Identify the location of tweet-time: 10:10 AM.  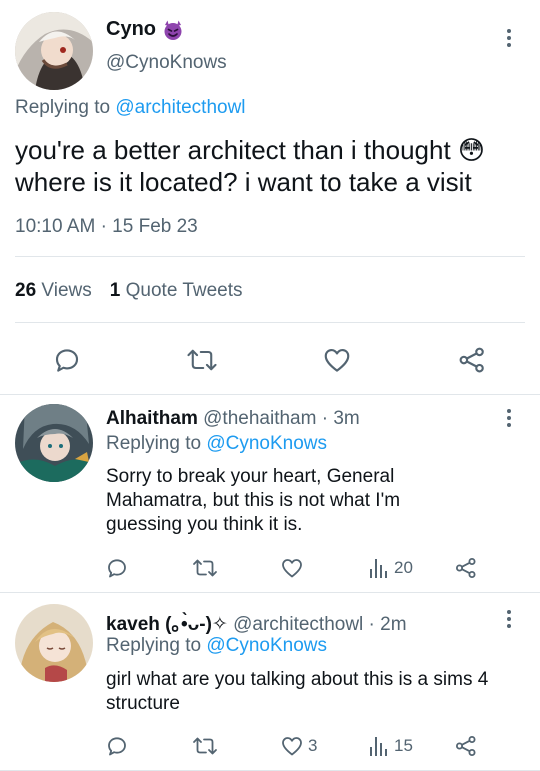
(55, 226).